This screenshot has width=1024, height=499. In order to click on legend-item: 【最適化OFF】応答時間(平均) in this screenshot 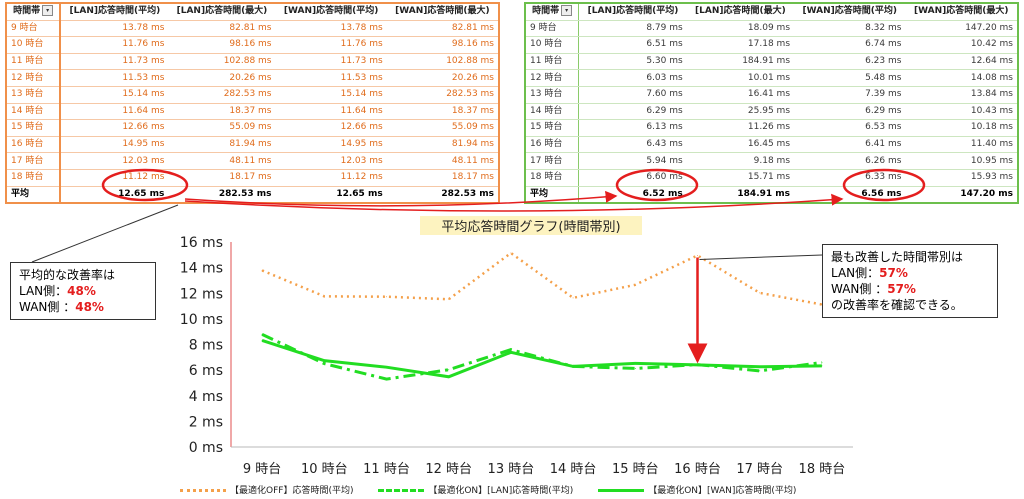, I will do `click(266, 489)`.